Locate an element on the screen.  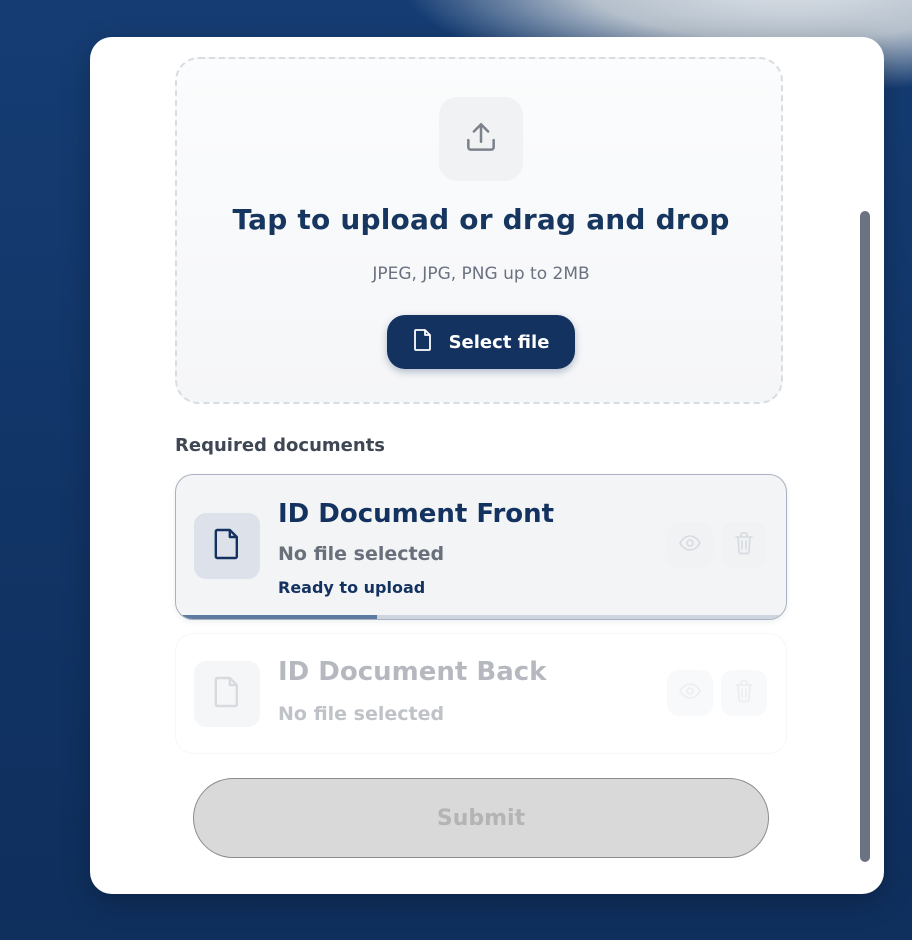
select-file-label: Select file is located at coordinates (499, 342).